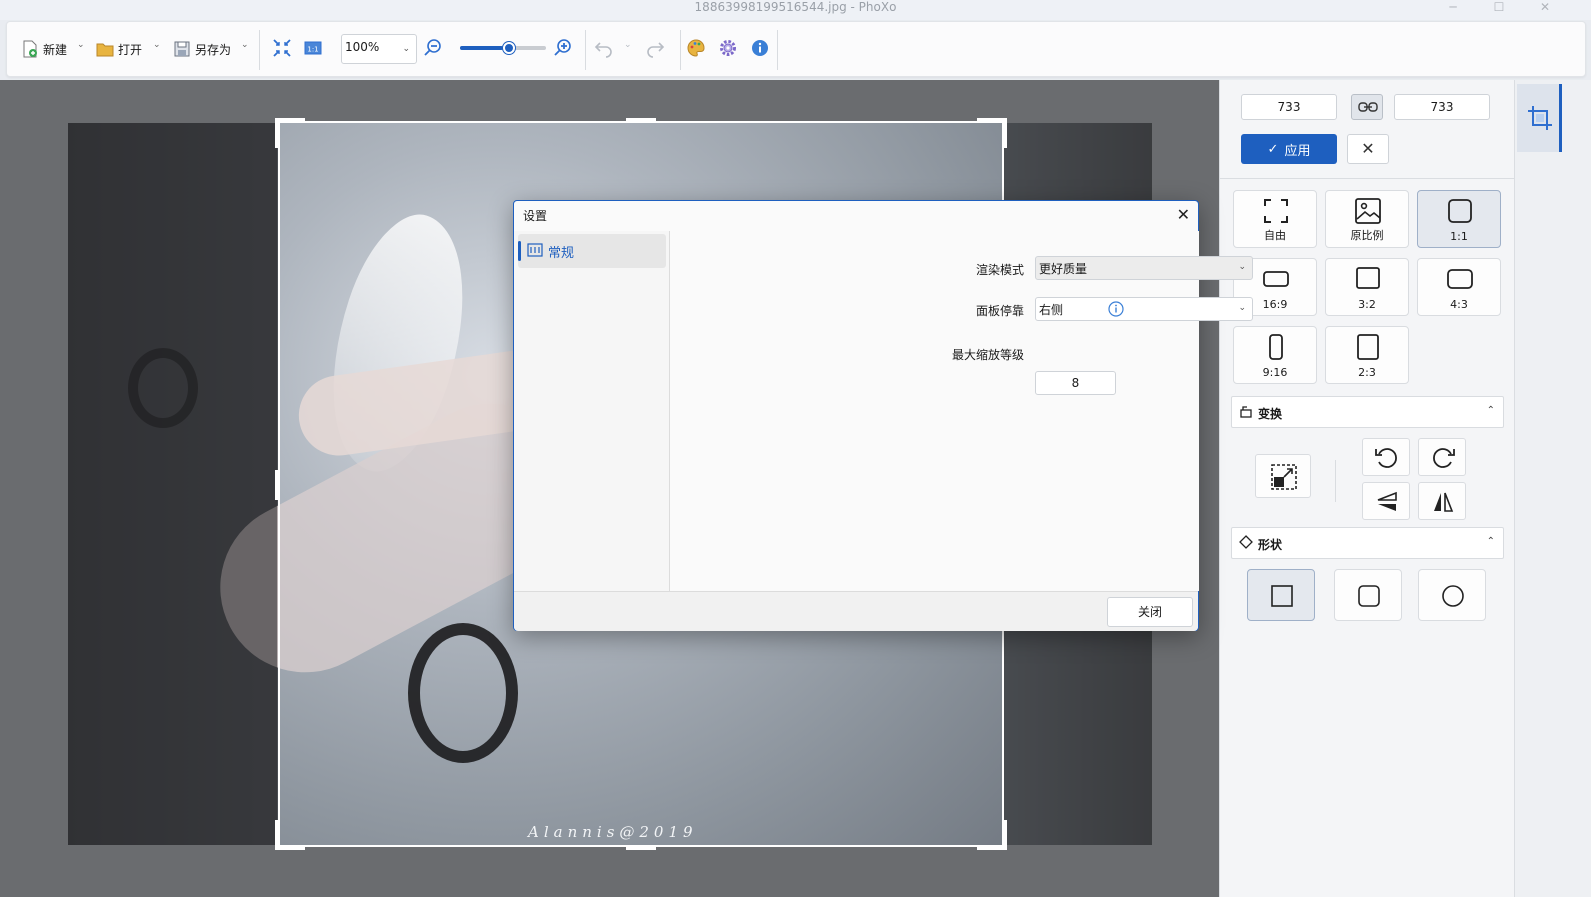 The width and height of the screenshot is (1591, 897). What do you see at coordinates (1539, 118) in the screenshot?
I see `crop-tool-tab` at bounding box center [1539, 118].